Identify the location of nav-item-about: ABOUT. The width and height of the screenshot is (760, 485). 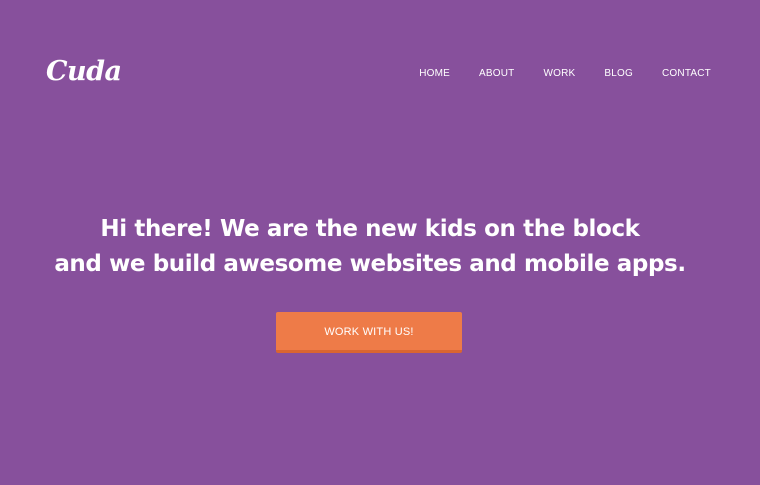
(496, 74).